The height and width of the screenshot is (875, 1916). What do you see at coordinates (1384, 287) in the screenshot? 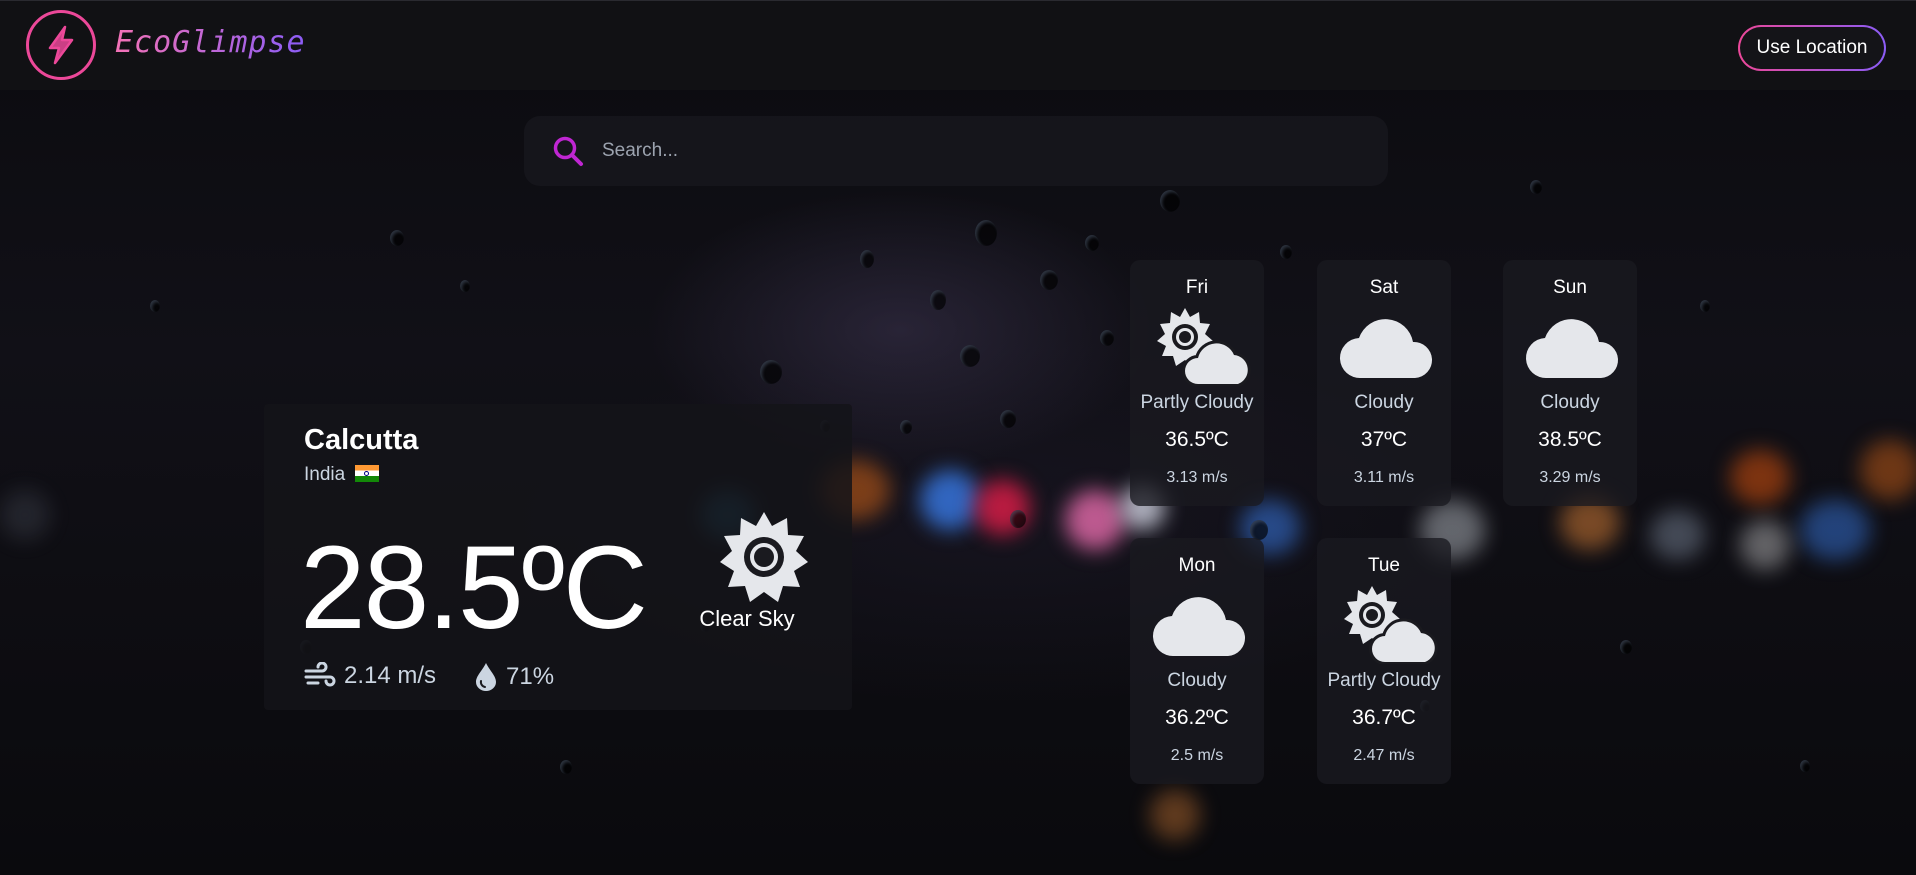
I see `forecast-day: Sat` at bounding box center [1384, 287].